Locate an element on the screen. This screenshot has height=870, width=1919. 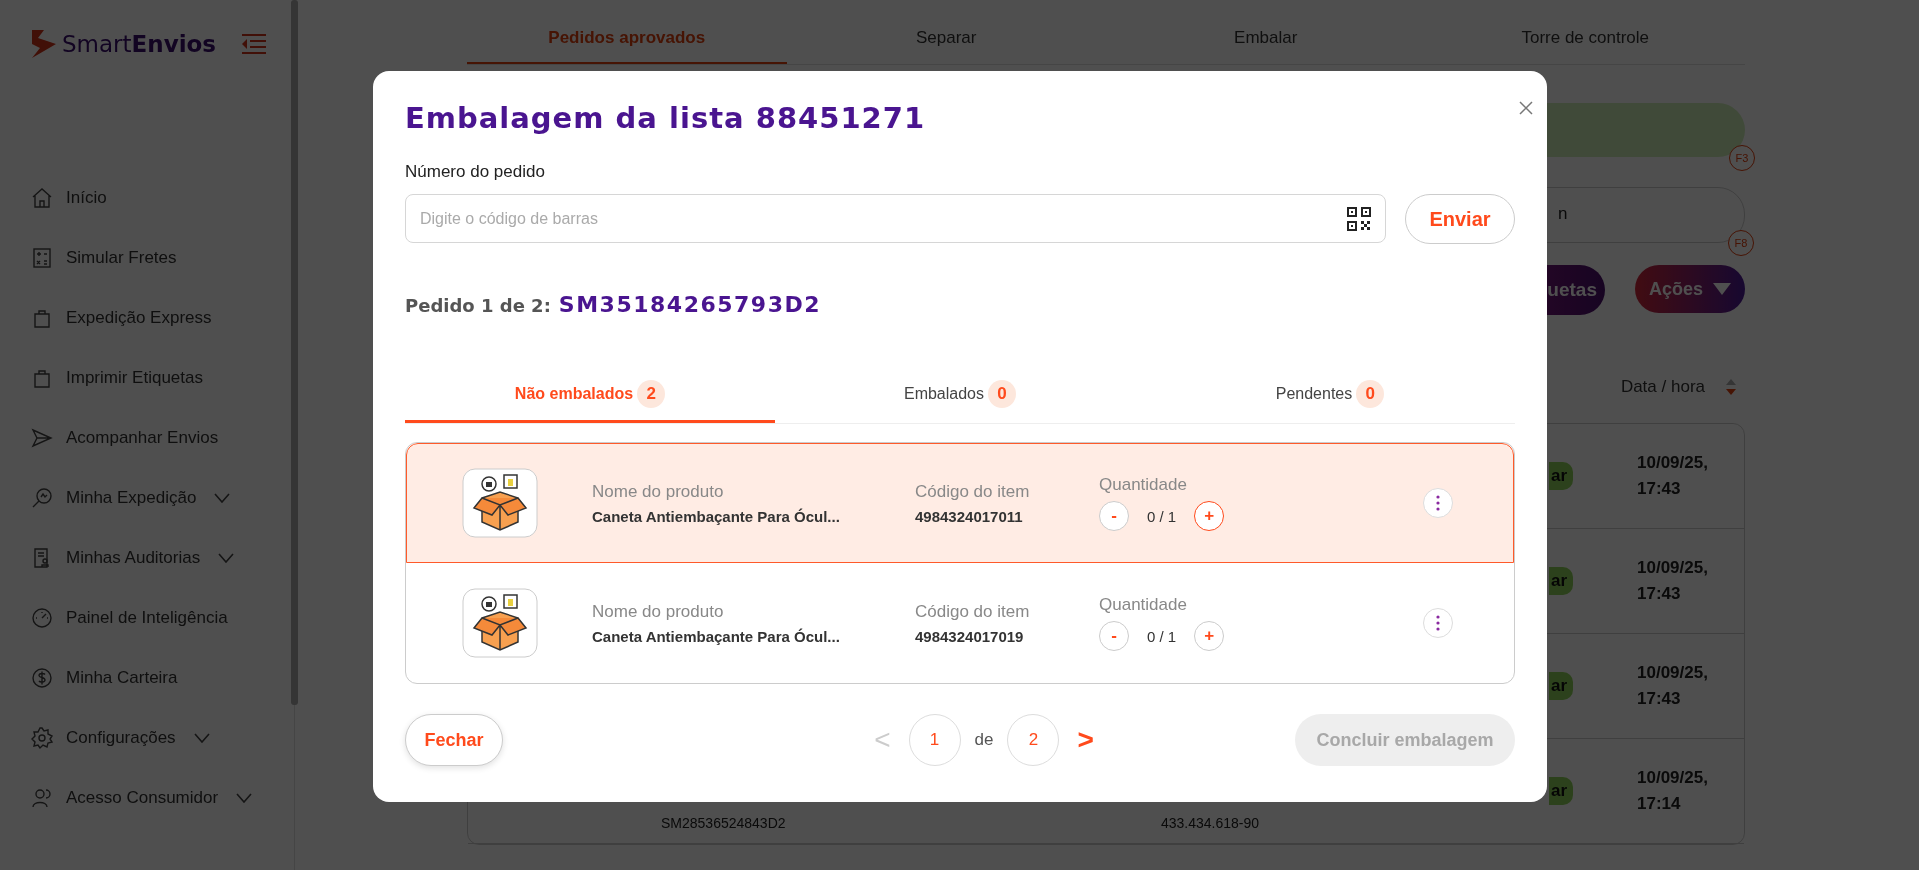
tab: Pendentes 0 is located at coordinates (1330, 401).